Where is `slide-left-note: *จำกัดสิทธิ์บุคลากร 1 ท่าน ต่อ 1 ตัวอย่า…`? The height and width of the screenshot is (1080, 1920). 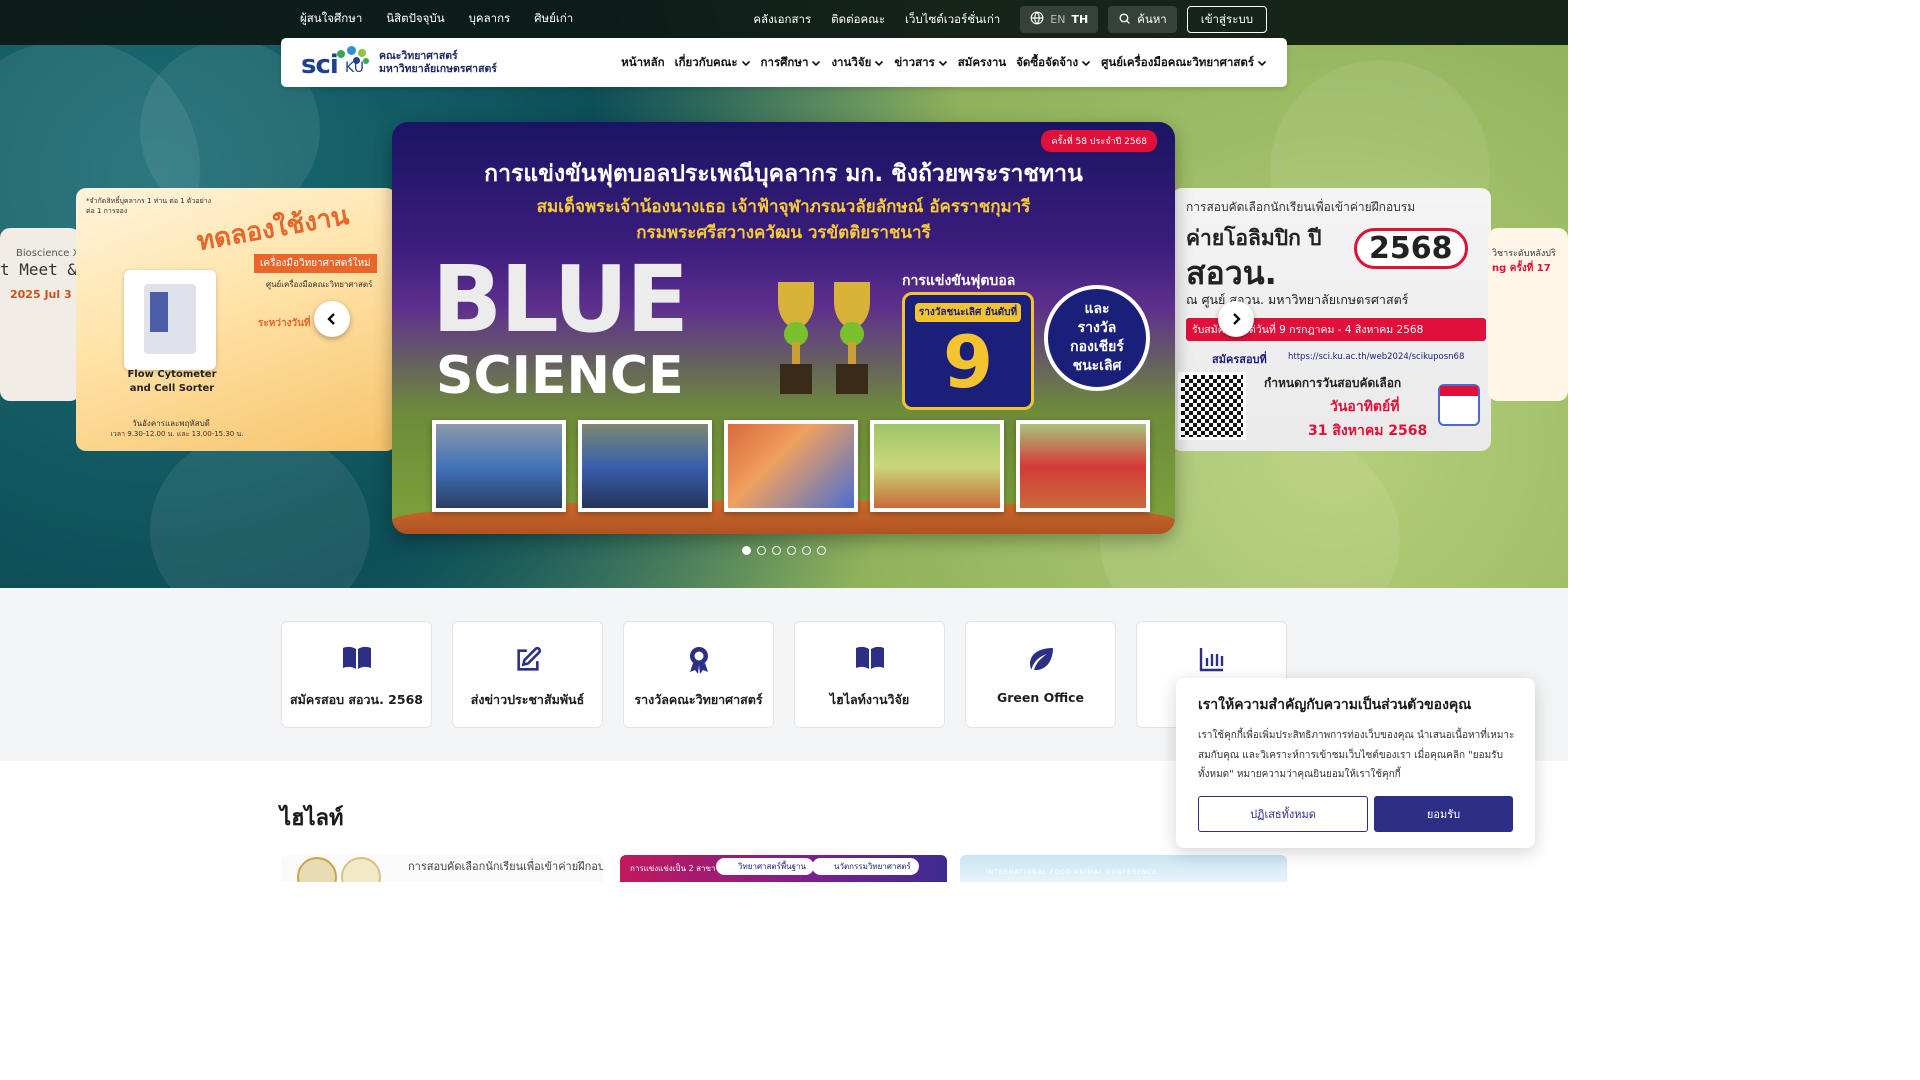
slide-left-note: *จำกัดสิทธิ์บุคลากร 1 ท่าน ต่อ 1 ตัวอย่า… is located at coordinates (149, 206).